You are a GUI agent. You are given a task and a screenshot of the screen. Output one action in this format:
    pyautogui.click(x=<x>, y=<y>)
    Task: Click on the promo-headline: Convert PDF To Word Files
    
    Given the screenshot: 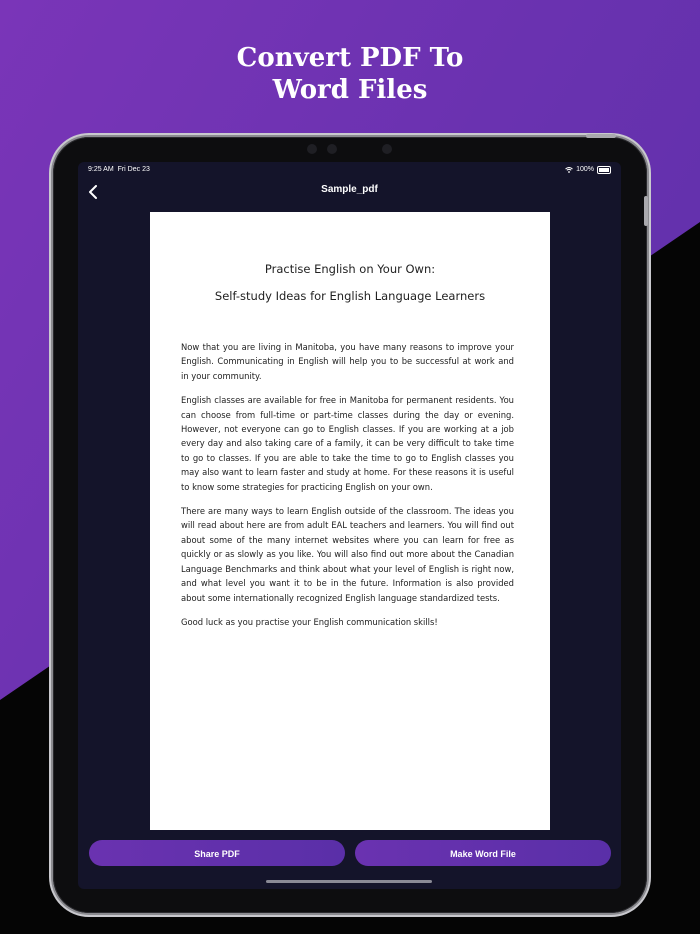 What is the action you would take?
    pyautogui.click(x=350, y=74)
    